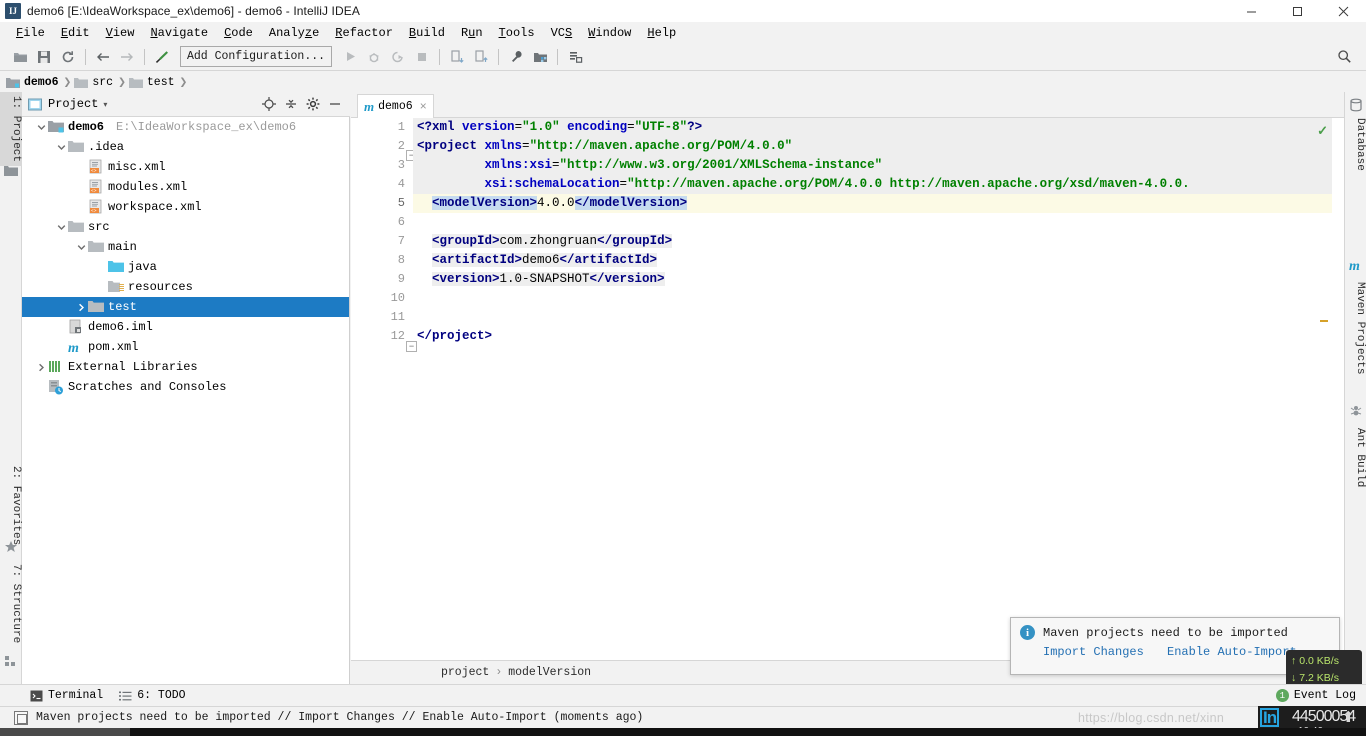  I want to click on commit-icon, so click(481, 57).